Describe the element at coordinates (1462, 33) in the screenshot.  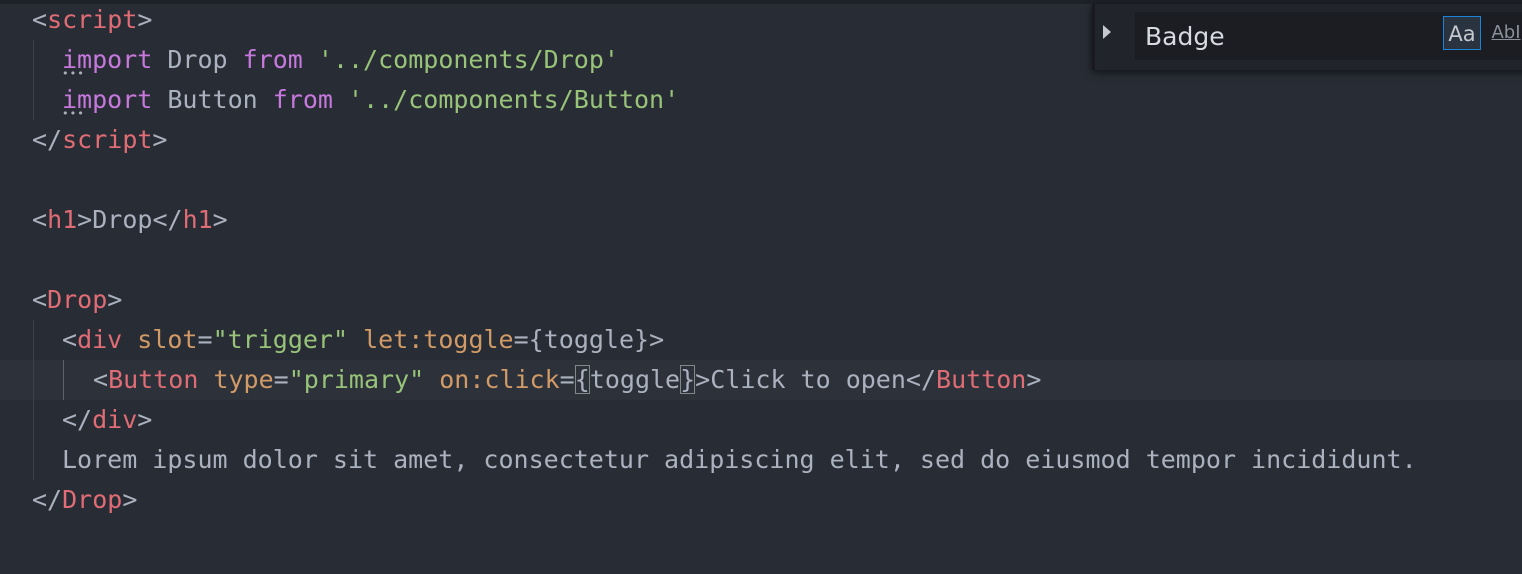
I see `match-case-button: Aa` at that location.